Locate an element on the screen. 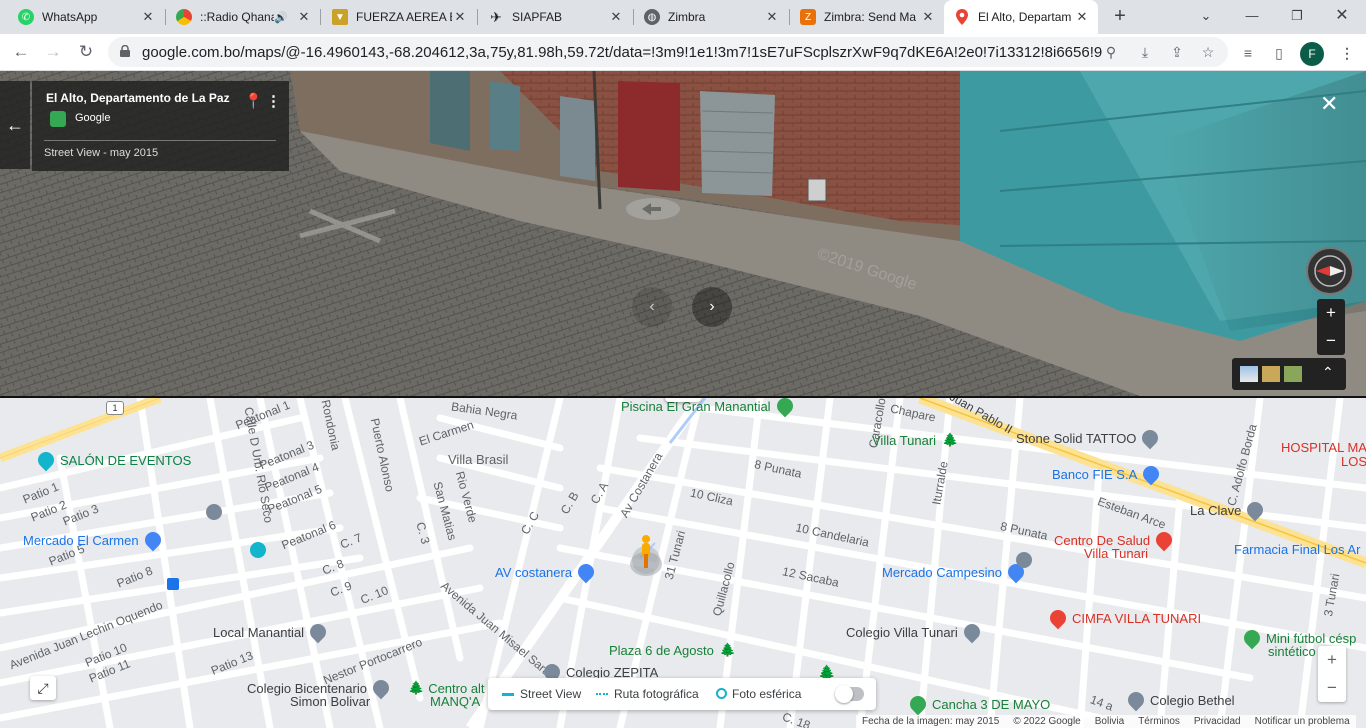 The width and height of the screenshot is (1366, 728). poi-banco-fie: Banco FIE S.A is located at coordinates (1107, 474).